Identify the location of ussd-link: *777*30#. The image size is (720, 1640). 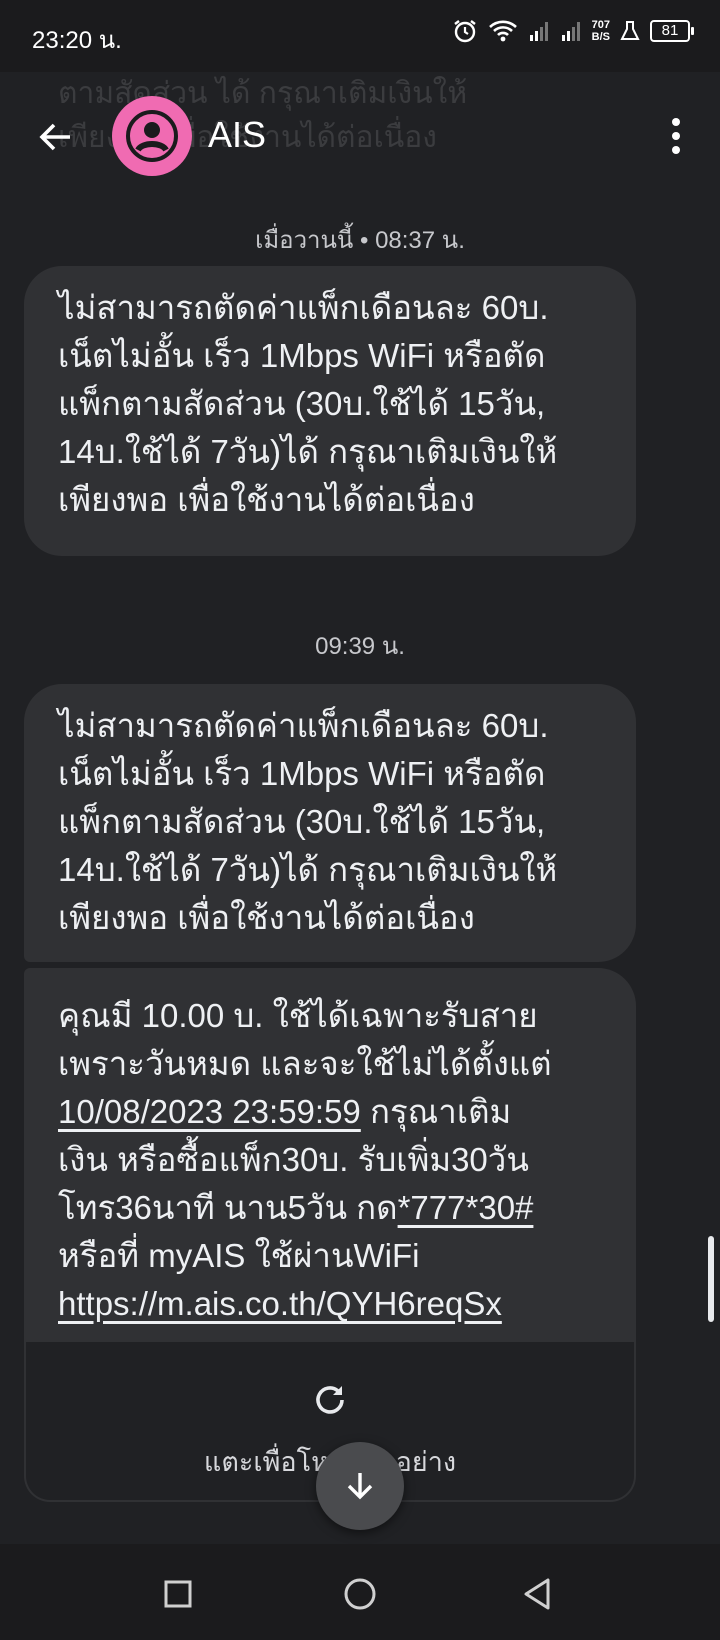
(466, 1207).